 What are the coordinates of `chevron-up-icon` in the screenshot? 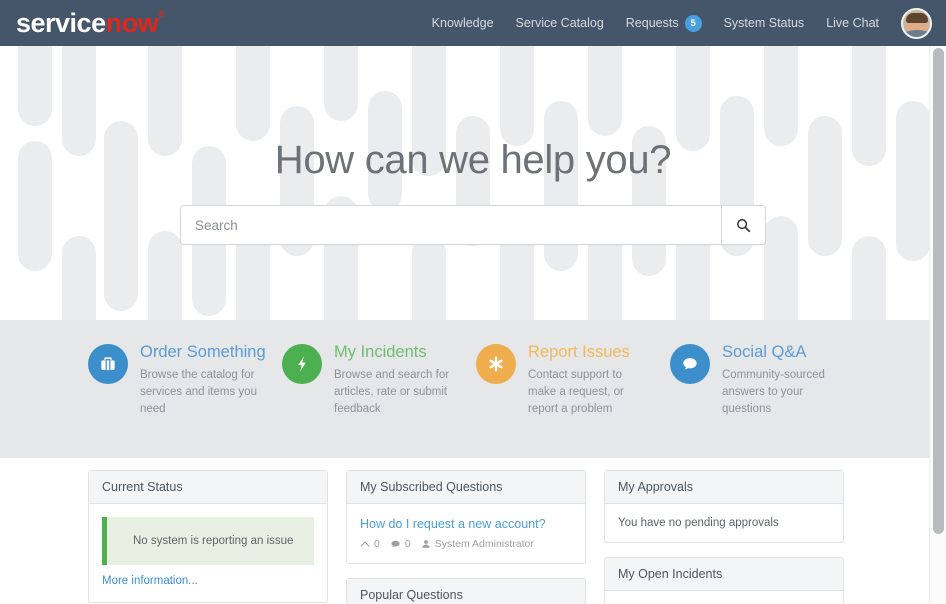 It's located at (365, 544).